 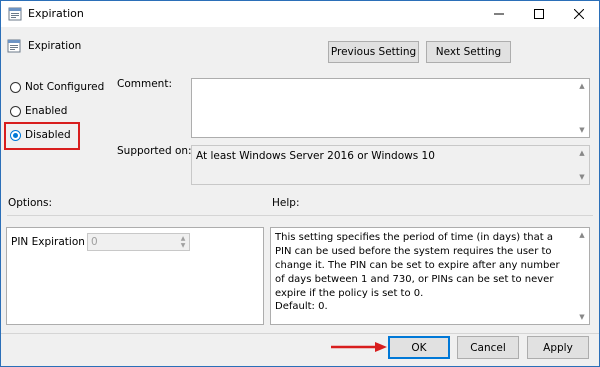 I want to click on title-bar: Expiration, so click(x=300, y=14).